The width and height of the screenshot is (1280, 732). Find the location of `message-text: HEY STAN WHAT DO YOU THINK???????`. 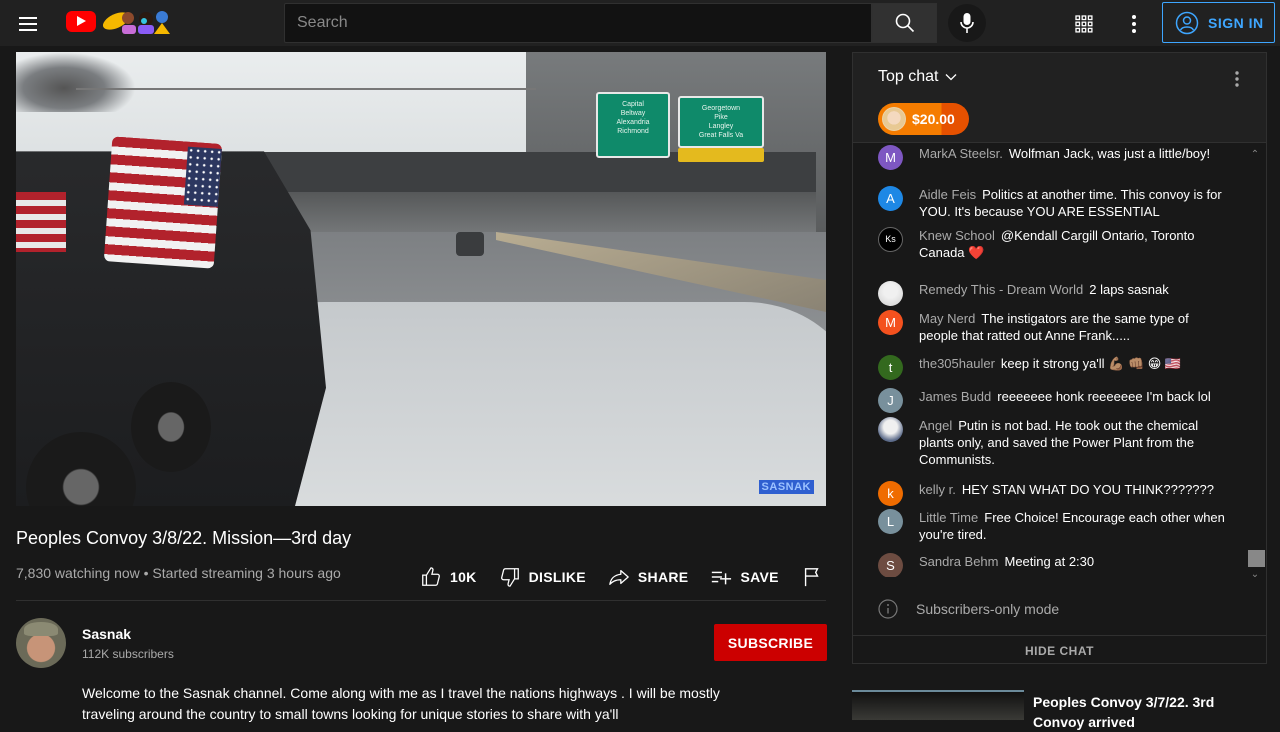

message-text: HEY STAN WHAT DO YOU THINK??????? is located at coordinates (1087, 489).